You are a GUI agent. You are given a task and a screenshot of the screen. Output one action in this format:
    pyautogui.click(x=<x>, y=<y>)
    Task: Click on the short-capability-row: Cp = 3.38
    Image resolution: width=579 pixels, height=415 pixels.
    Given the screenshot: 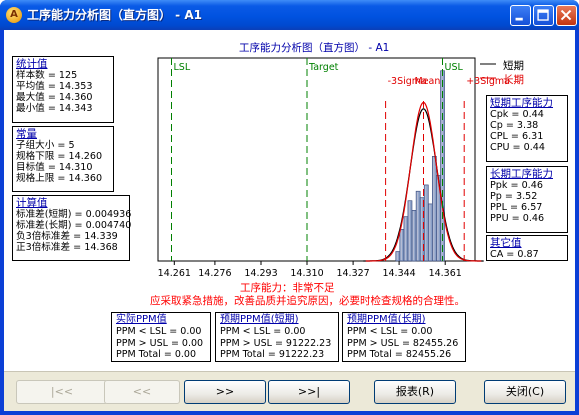 What is the action you would take?
    pyautogui.click(x=514, y=125)
    